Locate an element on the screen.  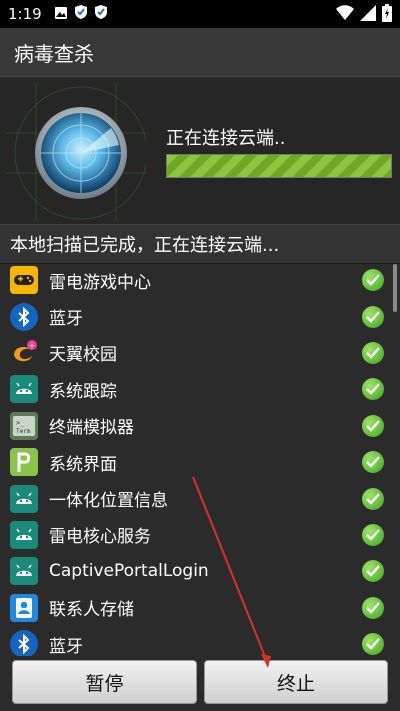
android-p-icon is located at coordinates (24, 462).